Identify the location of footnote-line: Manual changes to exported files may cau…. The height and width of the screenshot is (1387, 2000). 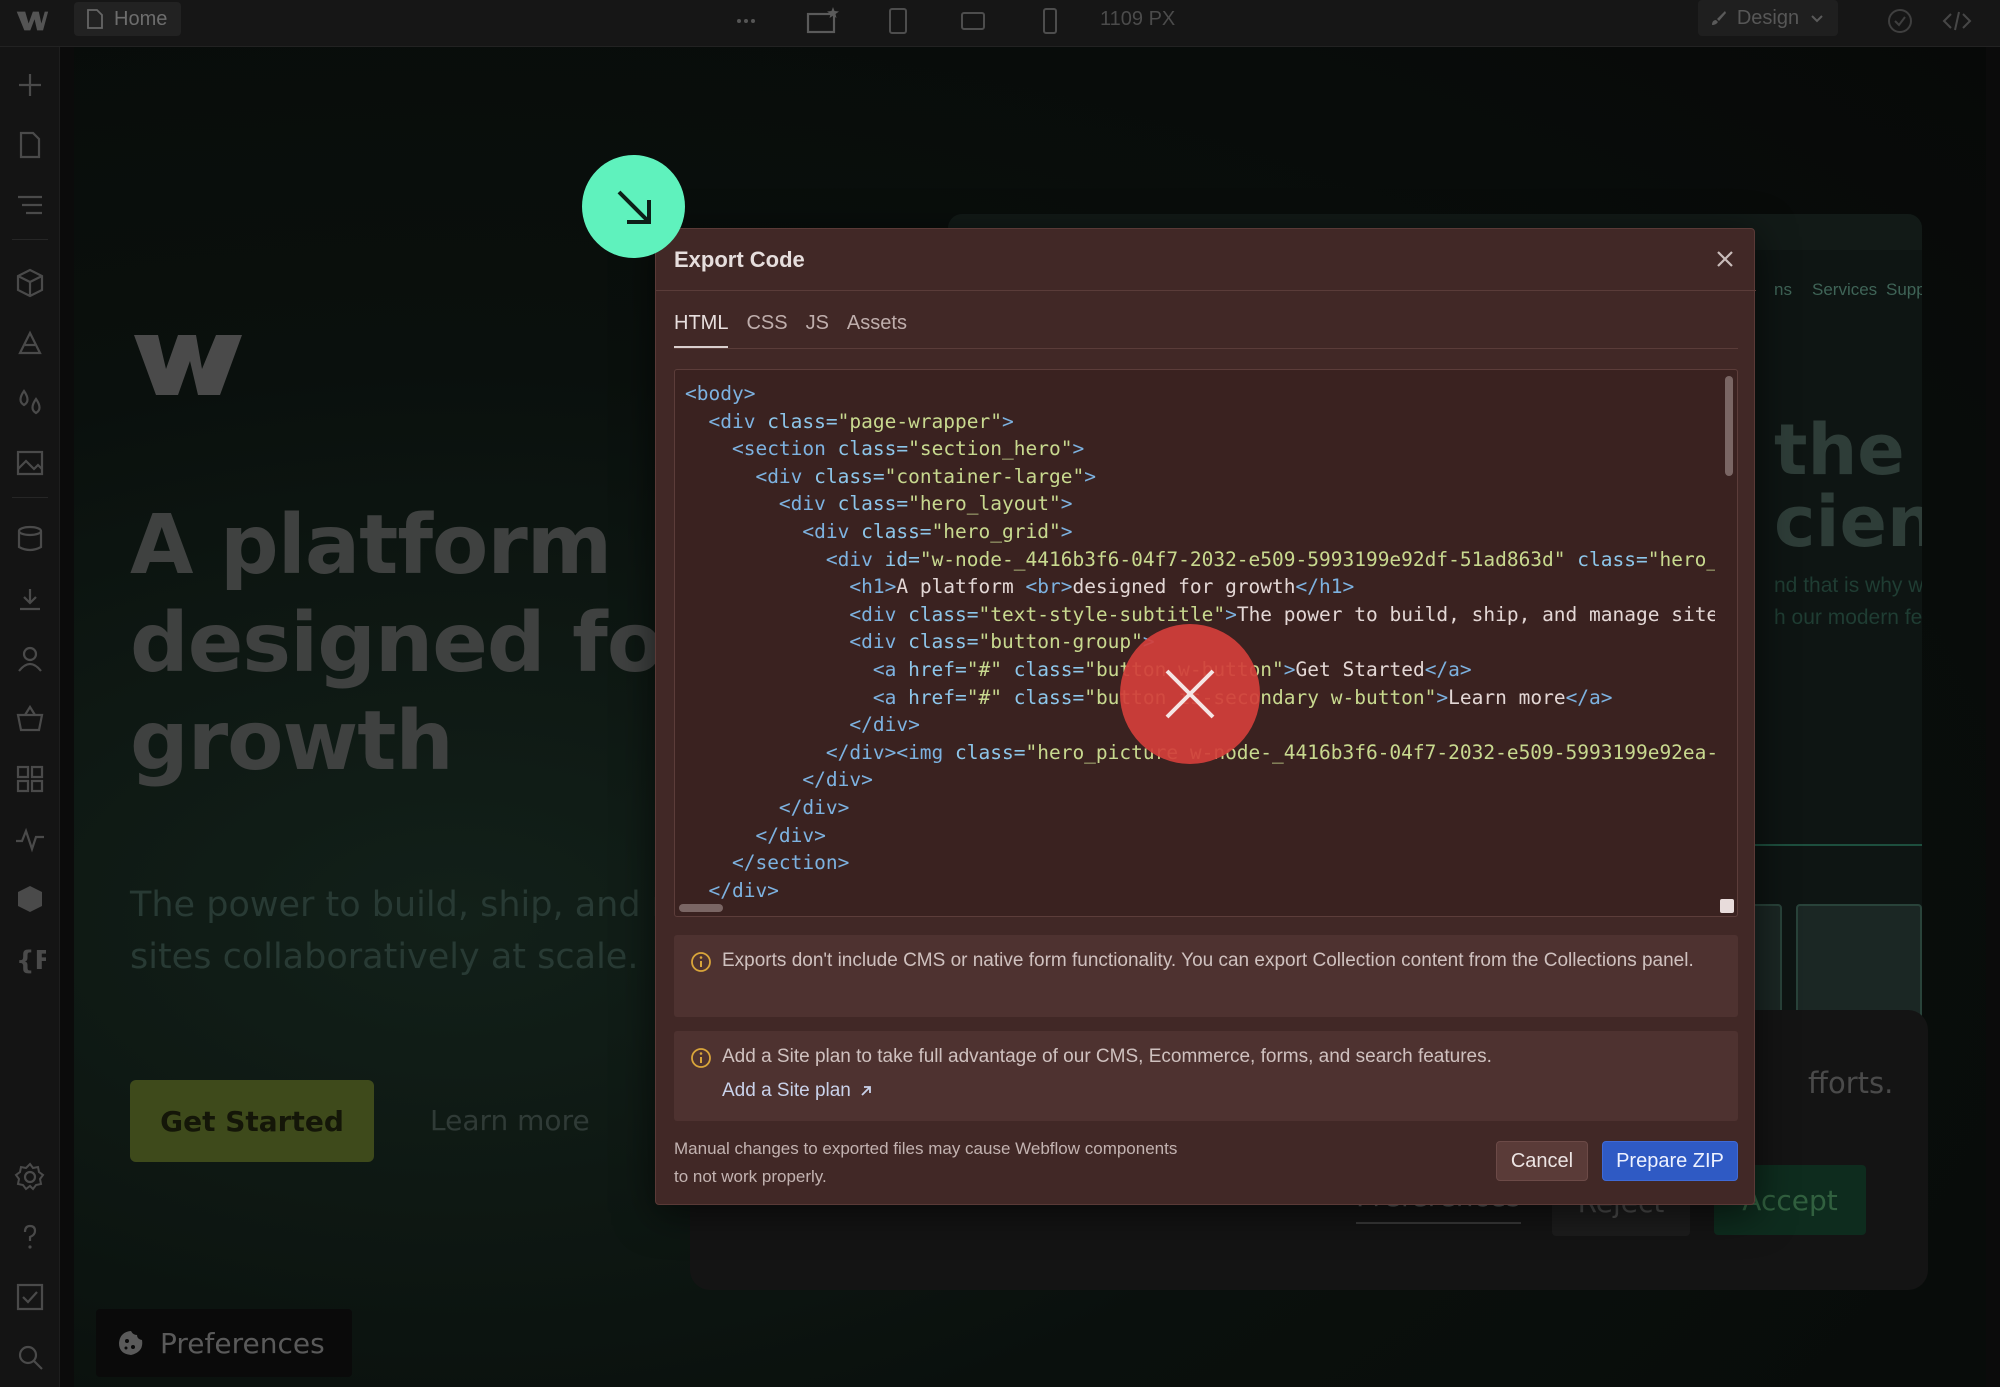
(926, 1148).